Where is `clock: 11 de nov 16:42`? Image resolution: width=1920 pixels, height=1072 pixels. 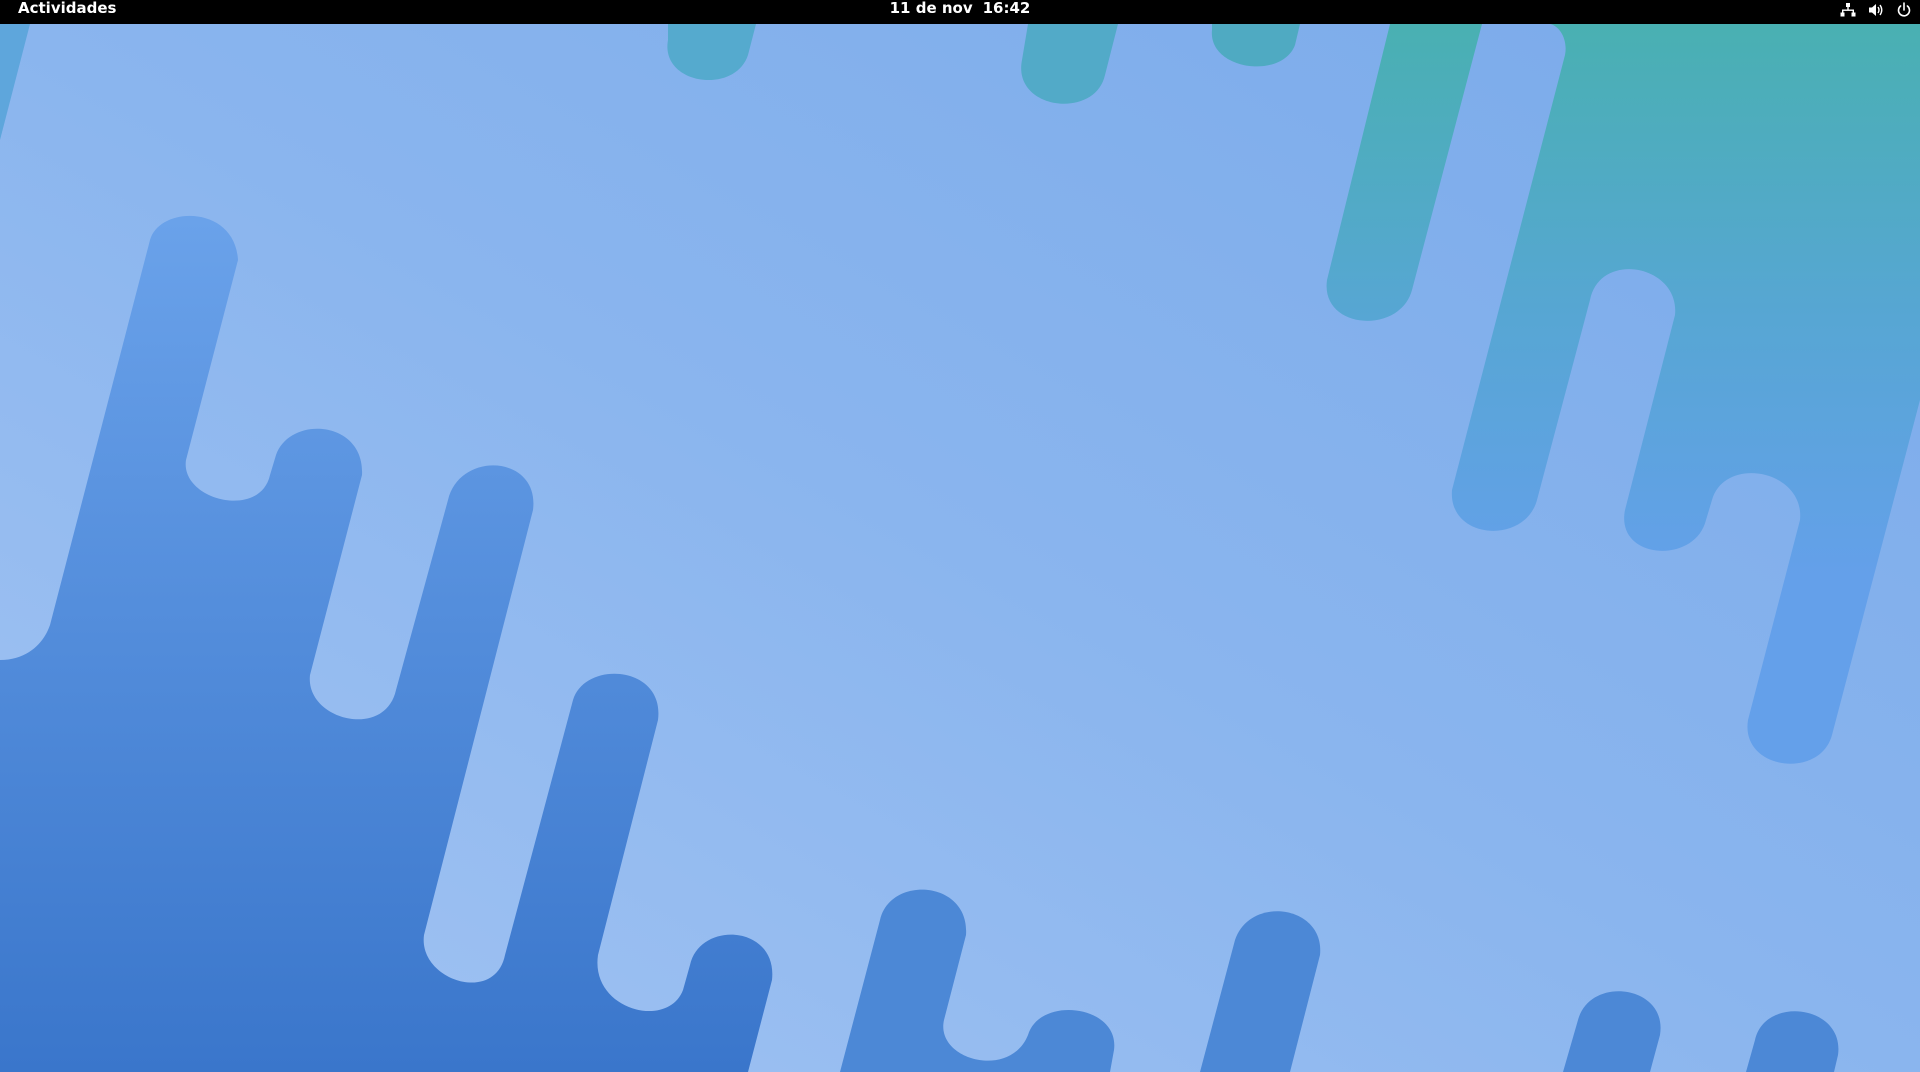 clock: 11 de nov 16:42 is located at coordinates (960, 12).